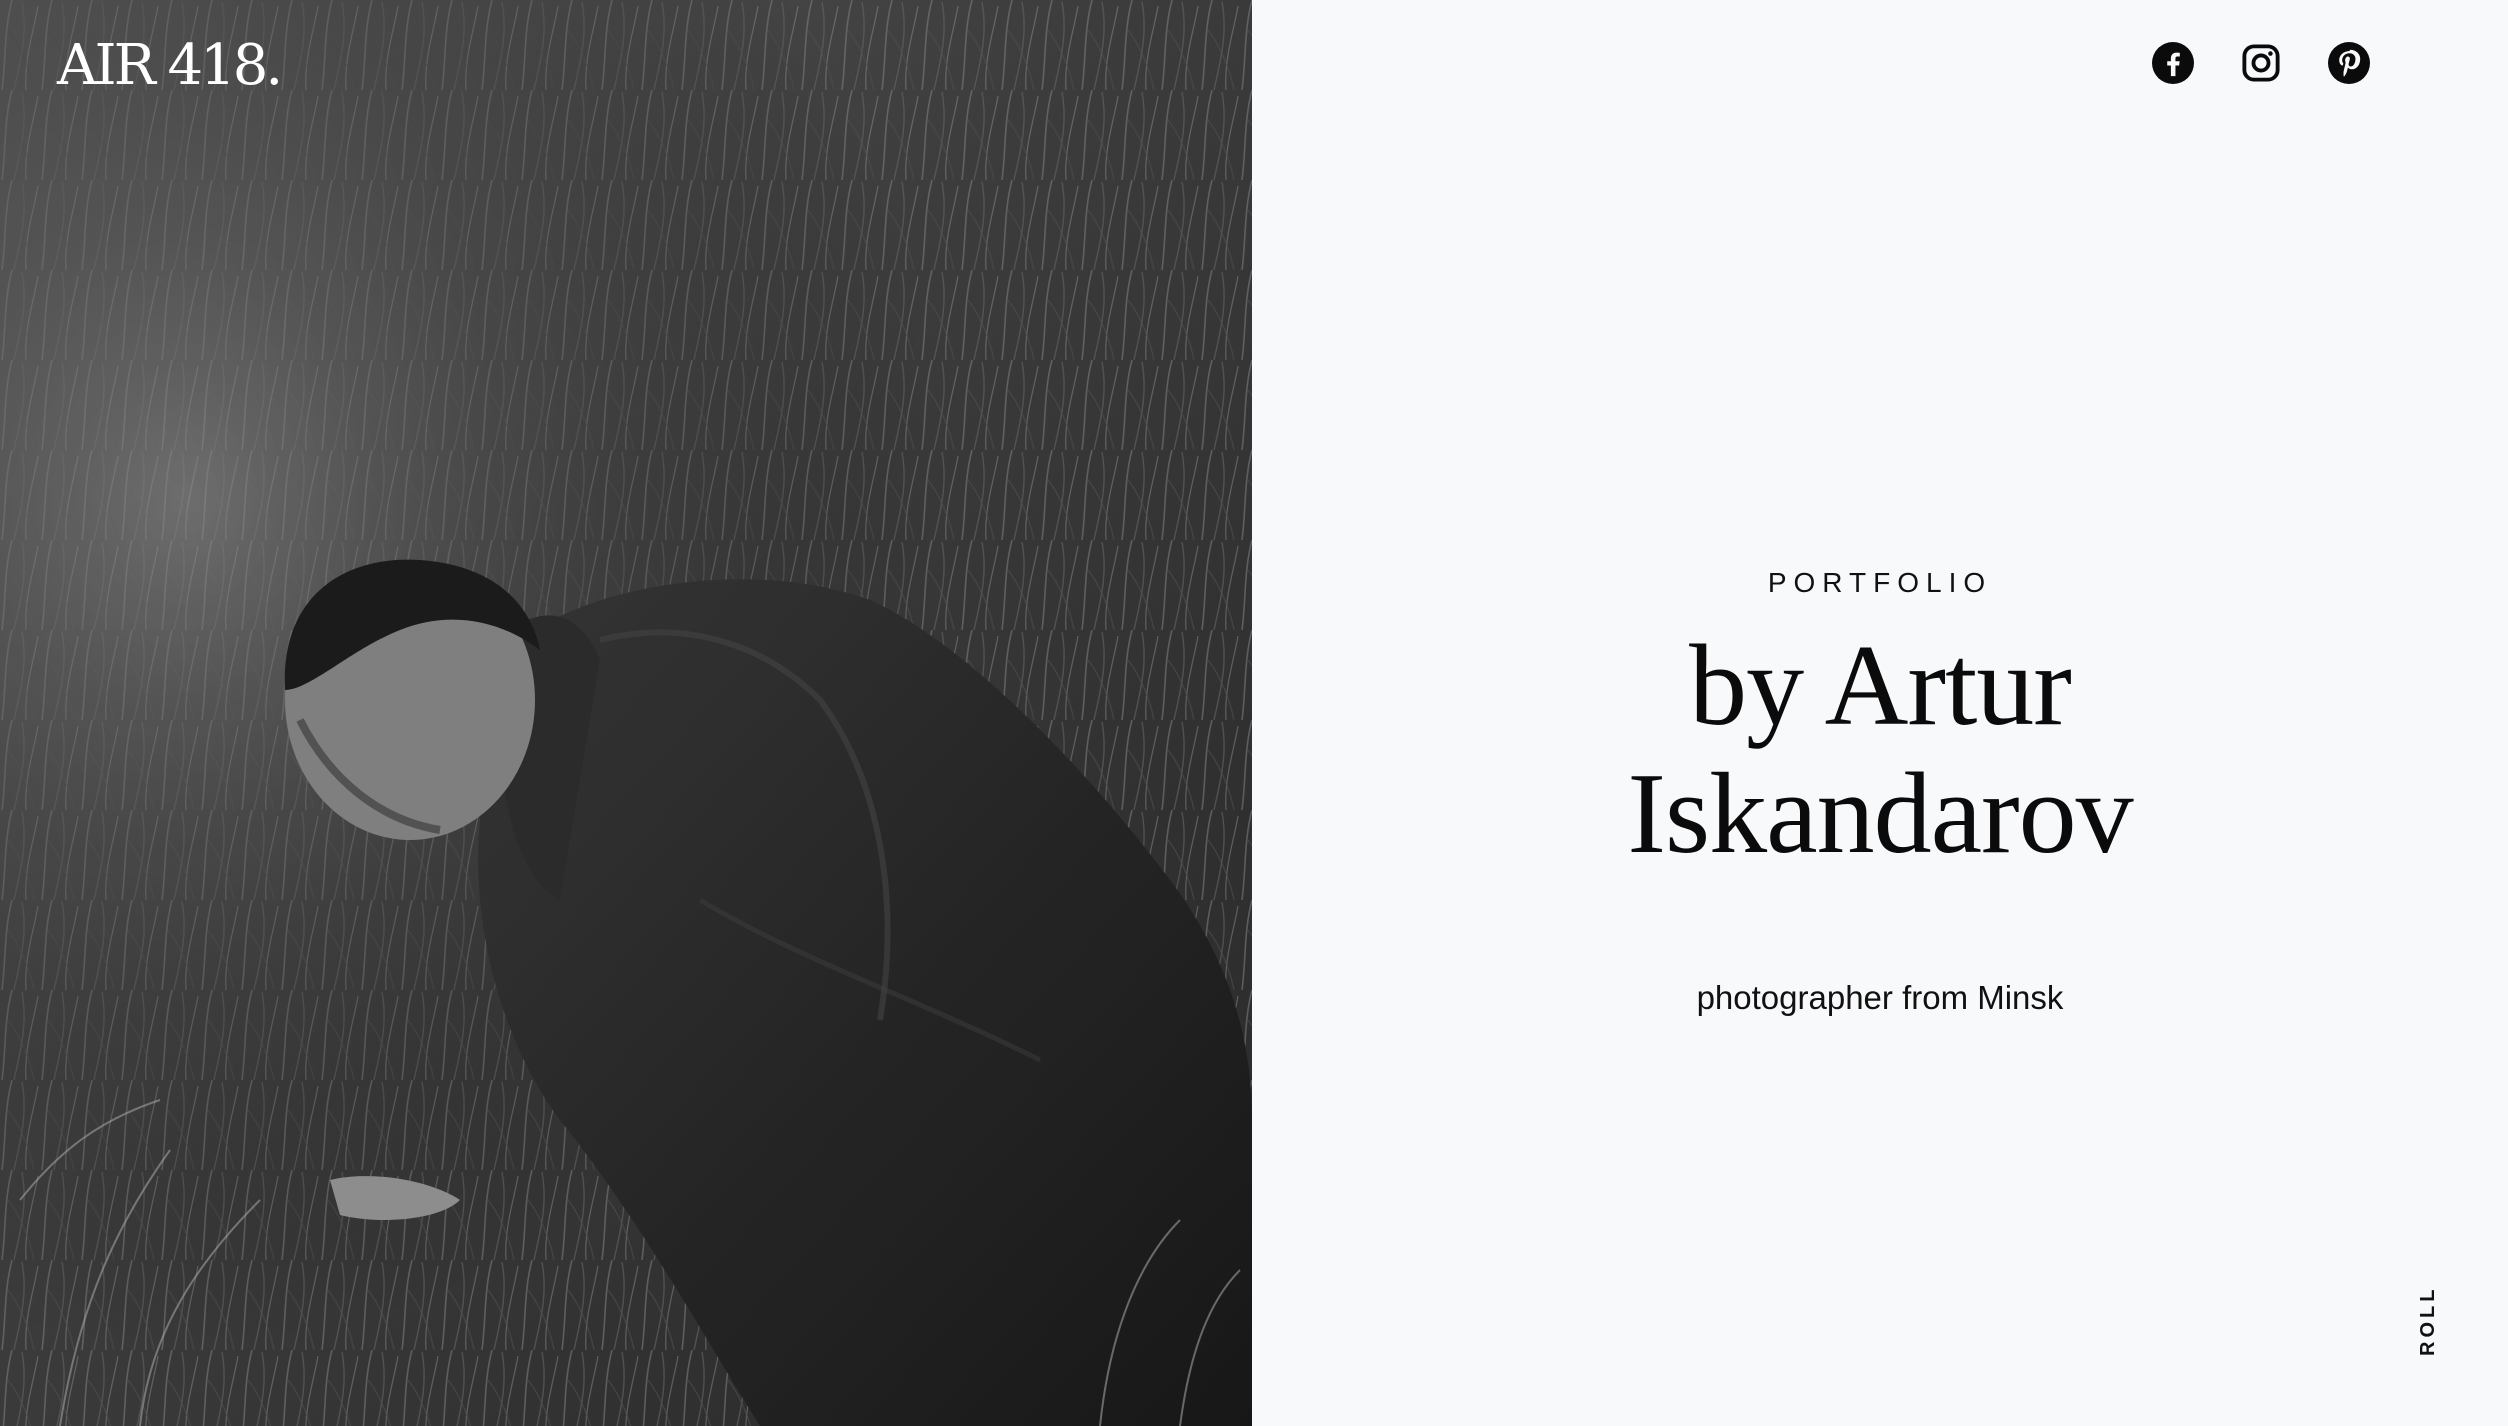 The width and height of the screenshot is (2508, 1426). What do you see at coordinates (1880, 997) in the screenshot?
I see `subtitle: photographer from Minsk` at bounding box center [1880, 997].